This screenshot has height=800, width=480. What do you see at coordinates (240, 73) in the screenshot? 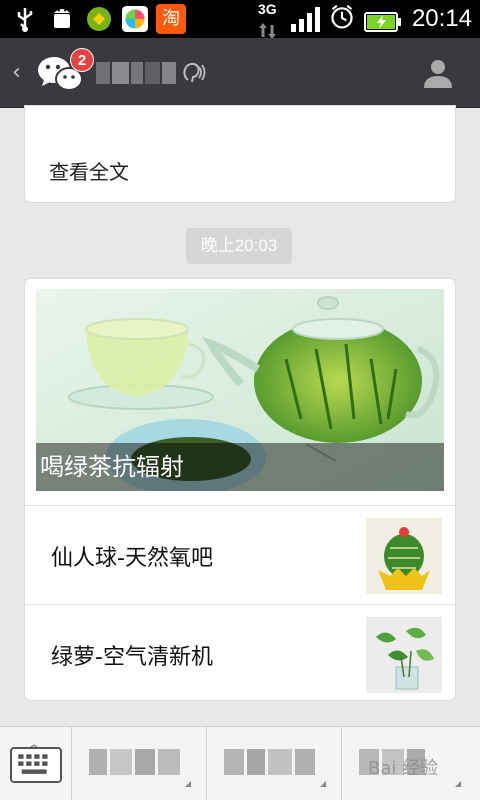
I see `chat-title-bar: ‹ 2` at bounding box center [240, 73].